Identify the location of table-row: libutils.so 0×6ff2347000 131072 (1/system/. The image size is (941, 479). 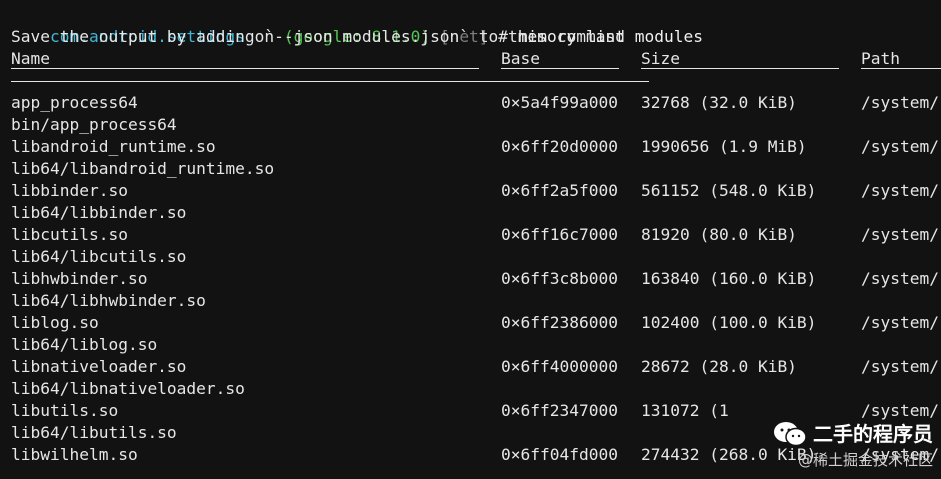
(476, 411).